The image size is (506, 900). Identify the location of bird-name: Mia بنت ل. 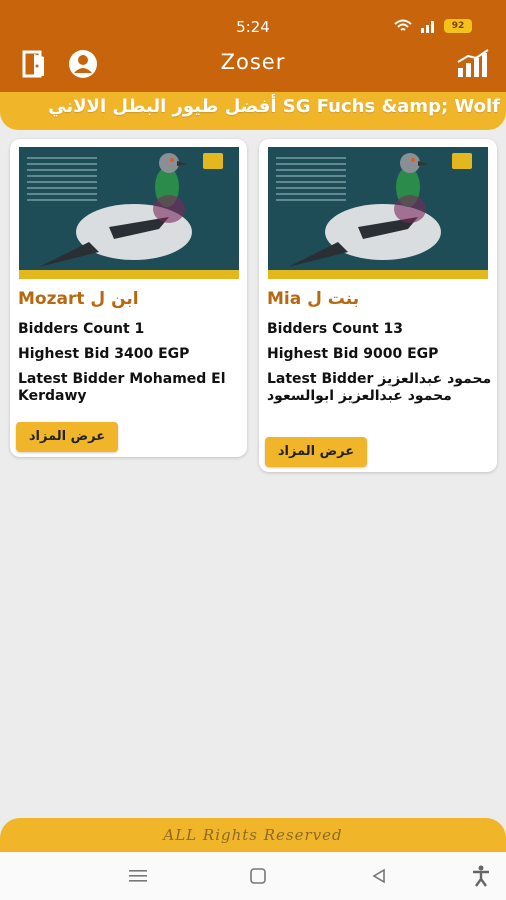
(313, 299).